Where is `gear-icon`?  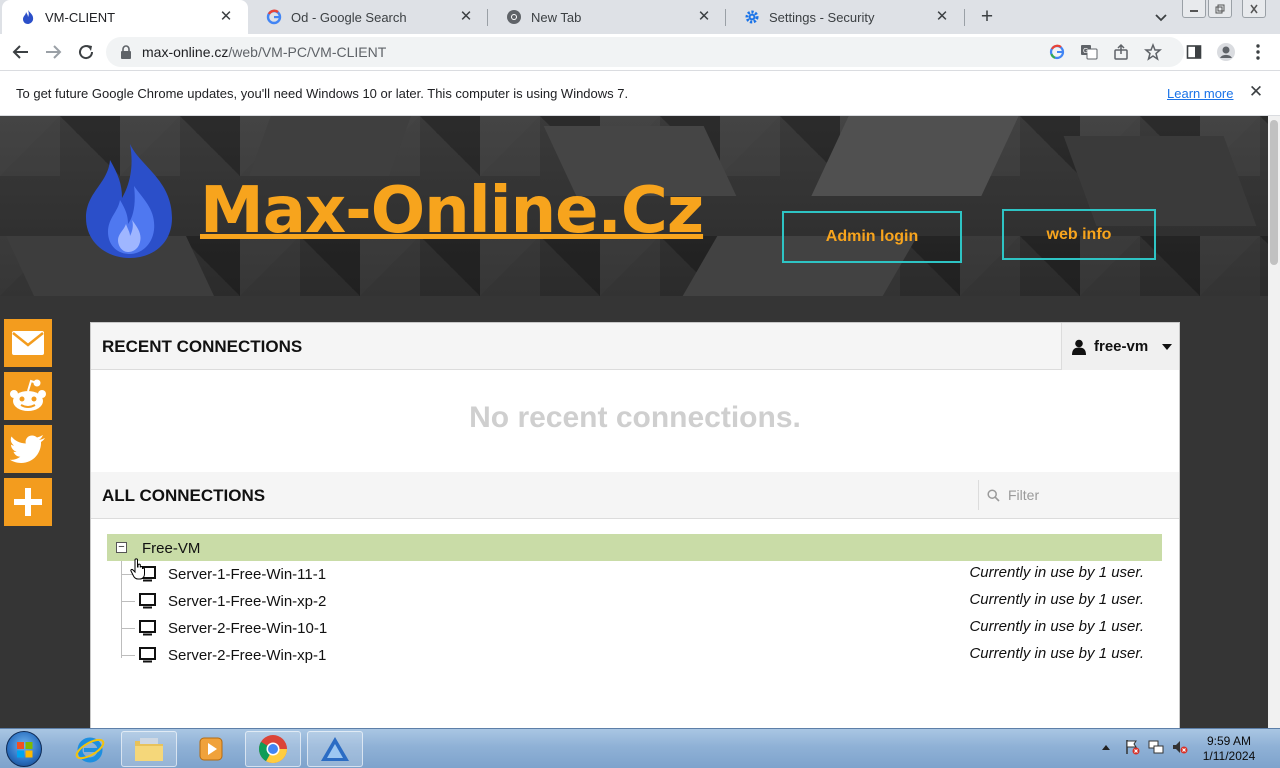 gear-icon is located at coordinates (752, 17).